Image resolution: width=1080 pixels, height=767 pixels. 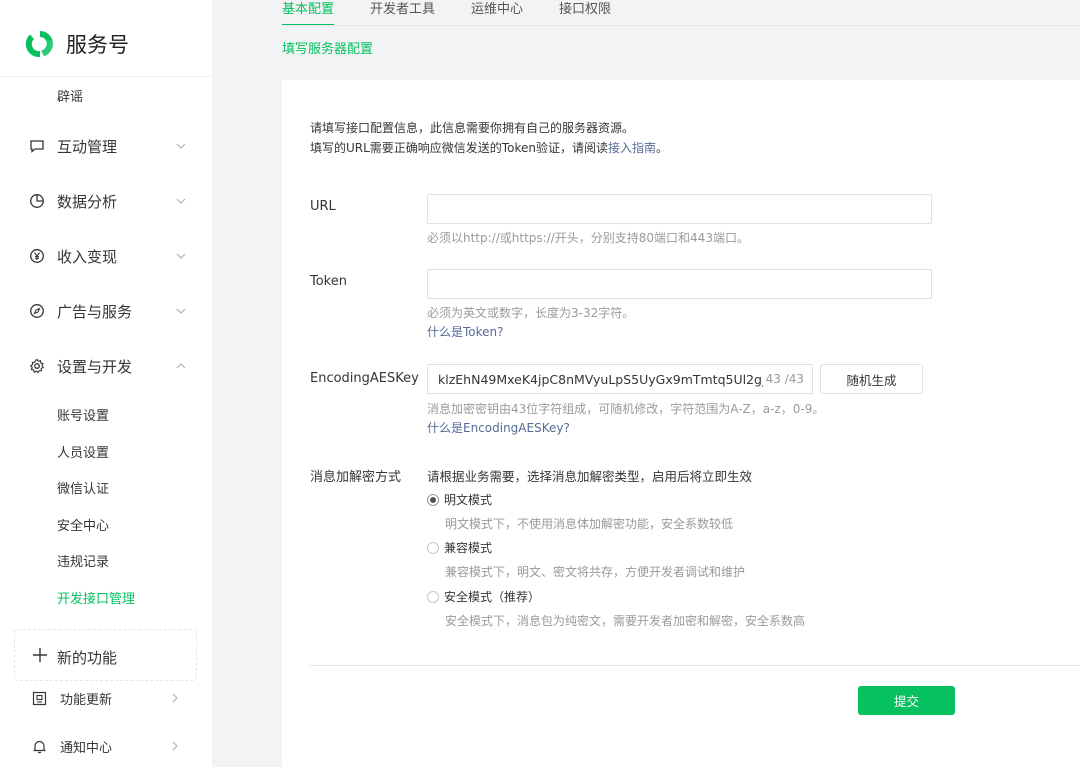 I want to click on encryption-mode-intro: 请根据业务需要，选择消息加解密类型，启用后将立即生效, so click(x=590, y=476).